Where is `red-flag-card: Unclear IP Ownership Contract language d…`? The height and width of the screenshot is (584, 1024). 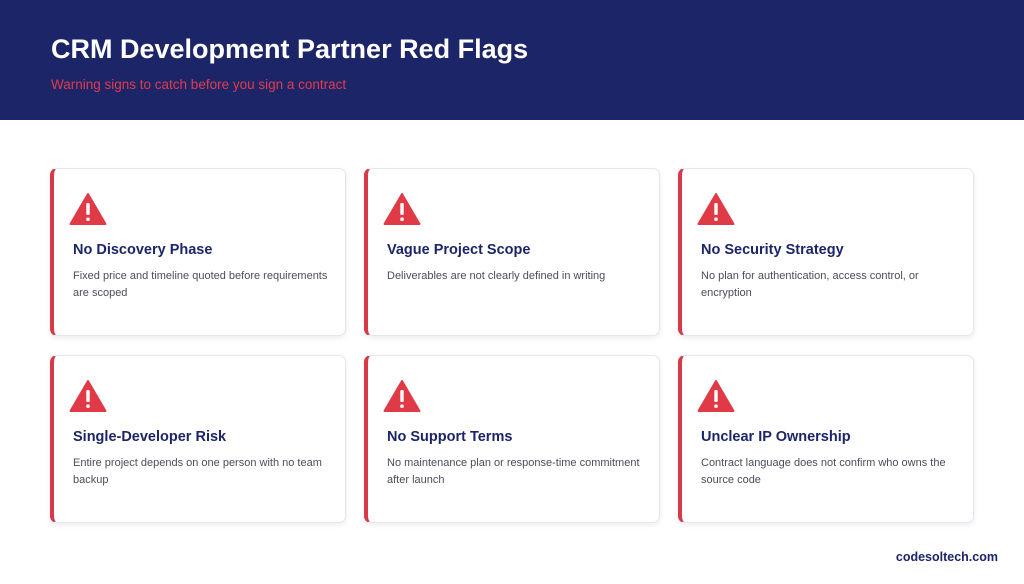
red-flag-card: Unclear IP Ownership Contract language d… is located at coordinates (826, 439).